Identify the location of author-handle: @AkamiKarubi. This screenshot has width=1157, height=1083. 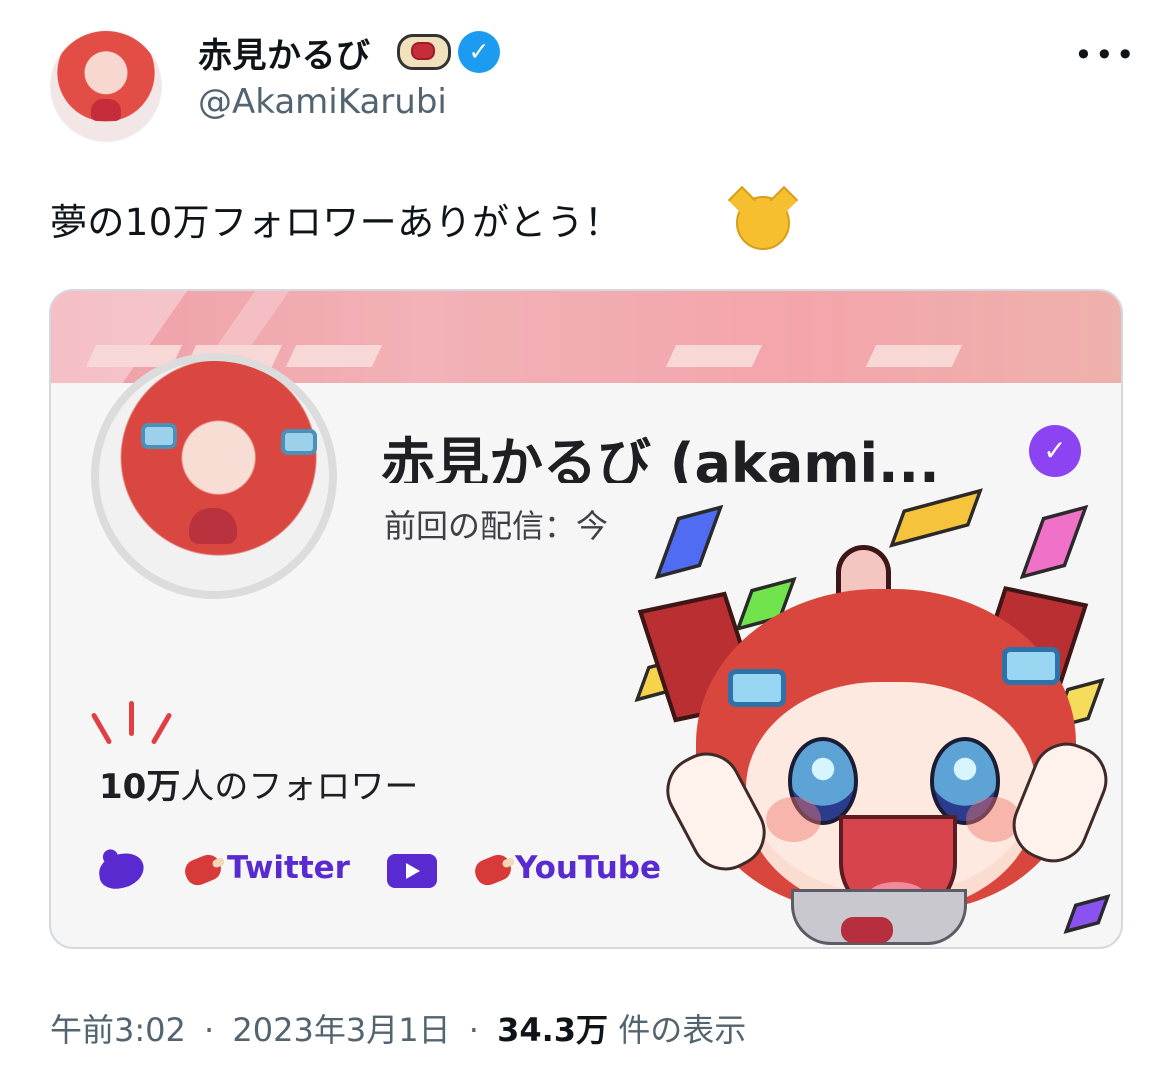
(322, 102).